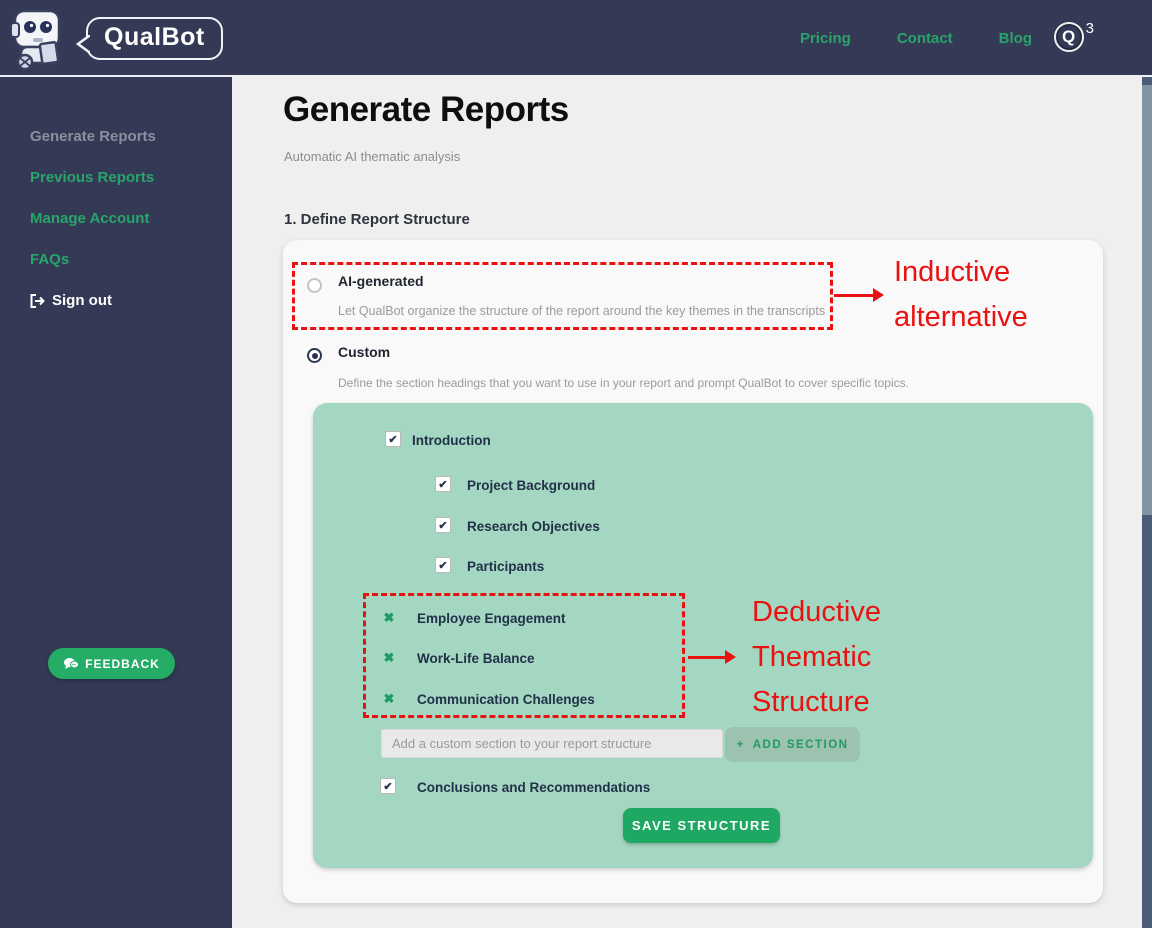 This screenshot has height=928, width=1152. Describe the element at coordinates (364, 352) in the screenshot. I see `radio-custom-label: Custom` at that location.